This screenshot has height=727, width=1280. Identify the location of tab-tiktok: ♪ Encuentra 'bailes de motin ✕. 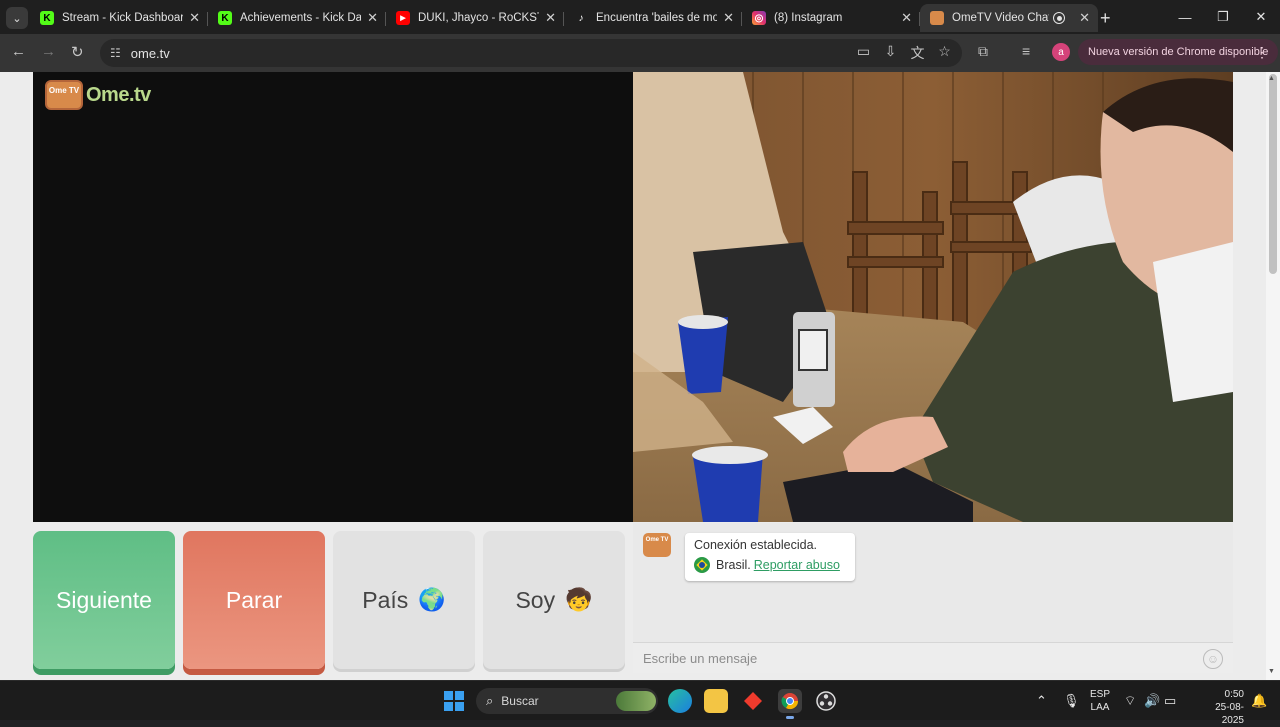
(653, 18).